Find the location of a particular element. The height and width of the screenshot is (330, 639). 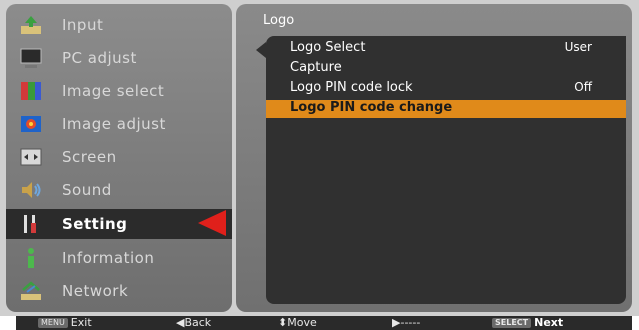

next-hint: SELECT Next is located at coordinates (527, 323).